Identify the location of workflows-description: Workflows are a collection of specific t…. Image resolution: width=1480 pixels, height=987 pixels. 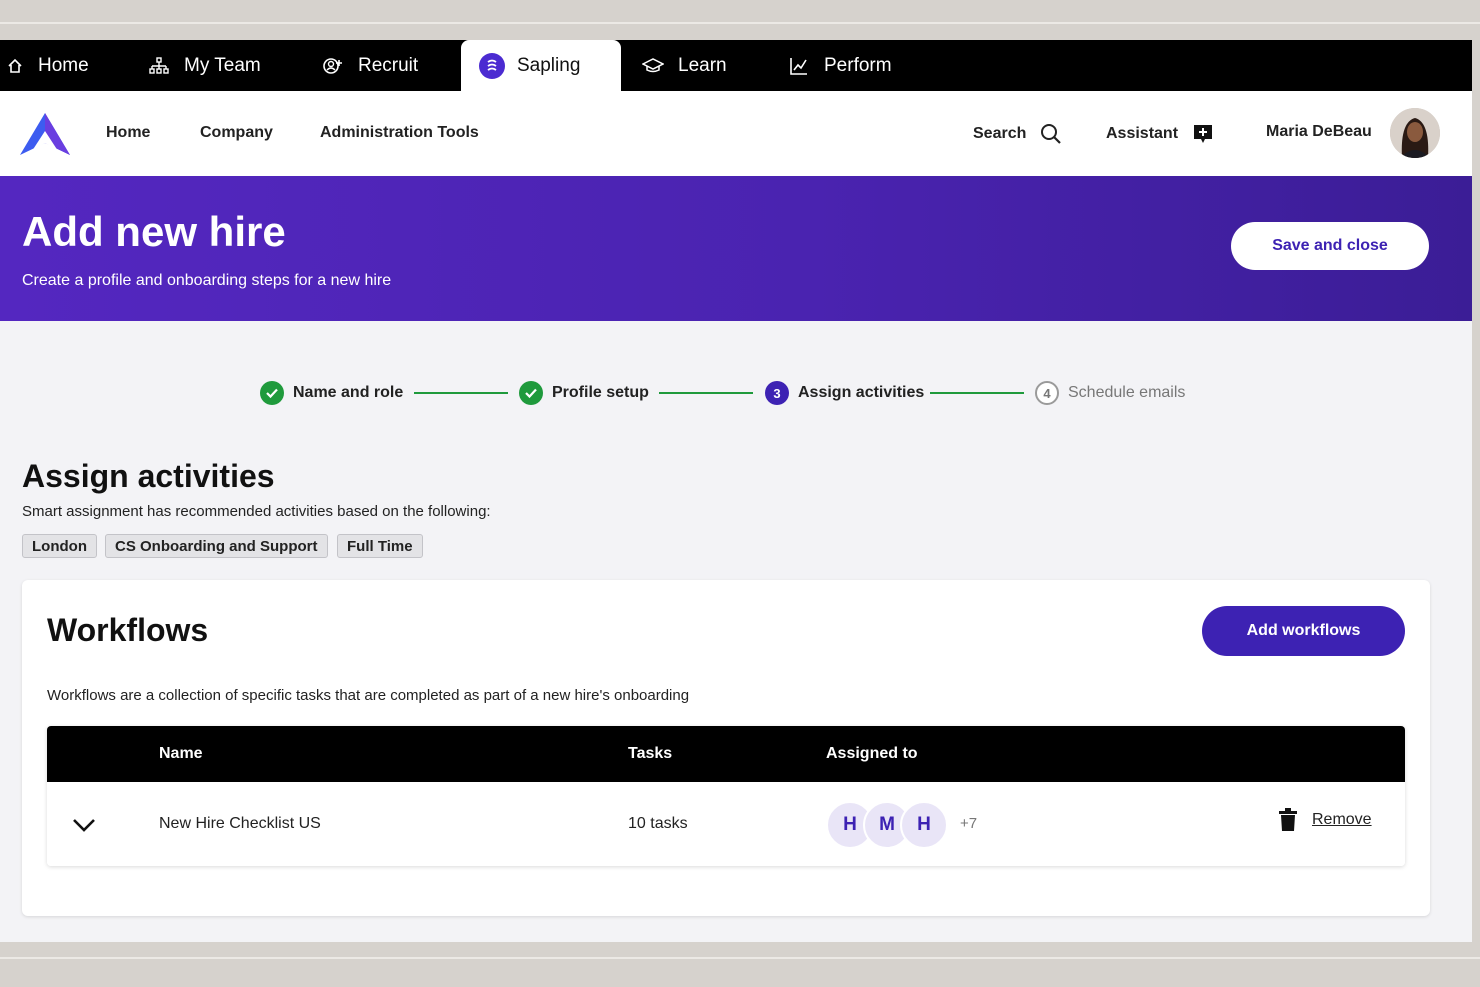
(368, 695).